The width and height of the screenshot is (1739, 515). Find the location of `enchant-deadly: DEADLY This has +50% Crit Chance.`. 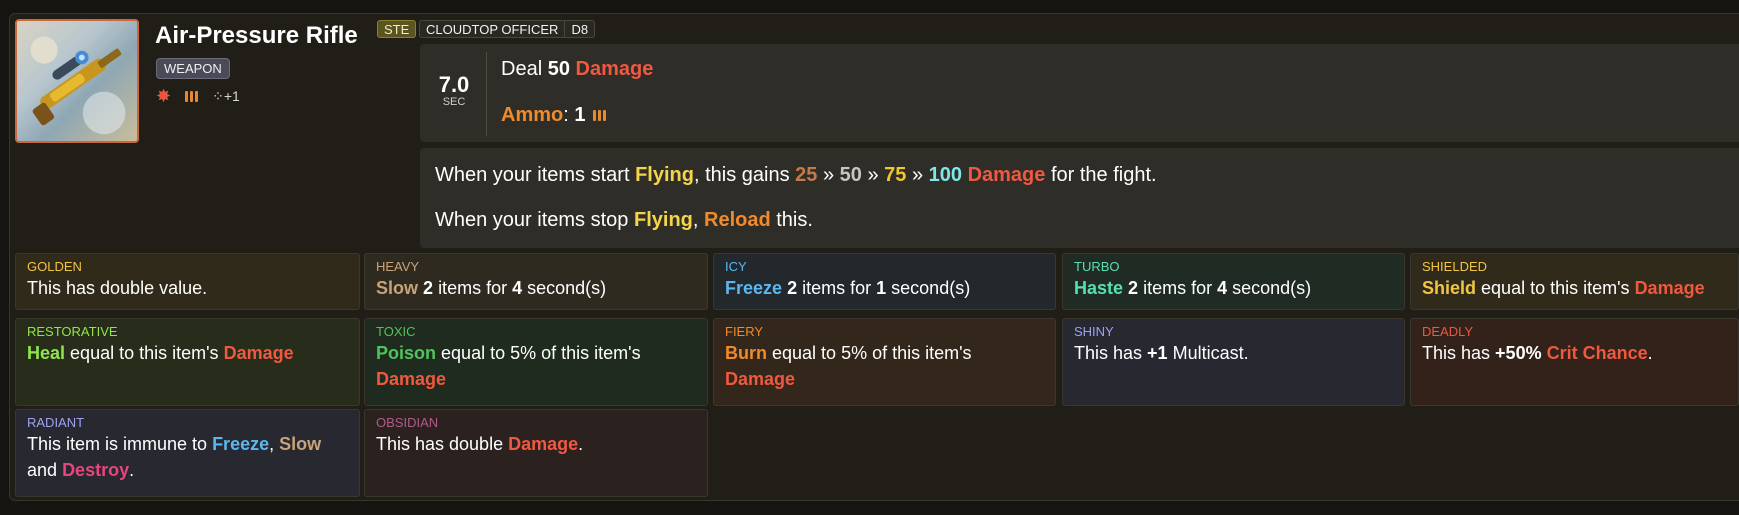

enchant-deadly: DEADLY This has +50% Crit Chance. is located at coordinates (1574, 362).